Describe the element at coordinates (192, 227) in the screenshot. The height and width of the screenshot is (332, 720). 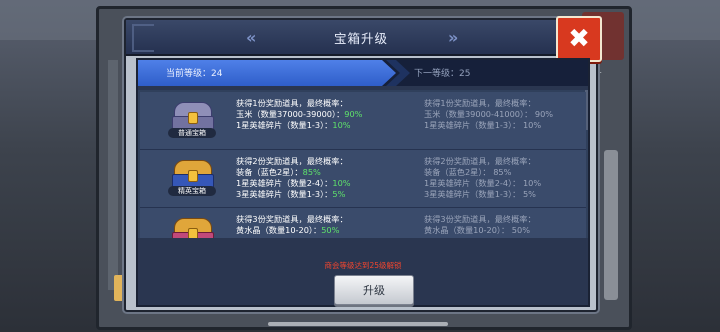
I see `epic-chest-icon` at that location.